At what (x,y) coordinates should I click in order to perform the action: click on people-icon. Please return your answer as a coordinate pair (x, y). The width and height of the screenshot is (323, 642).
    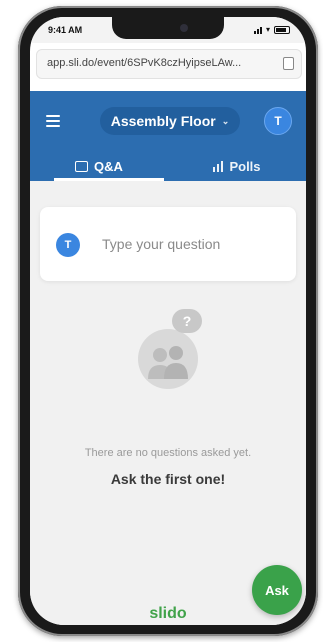
    Looking at the image, I should click on (168, 359).